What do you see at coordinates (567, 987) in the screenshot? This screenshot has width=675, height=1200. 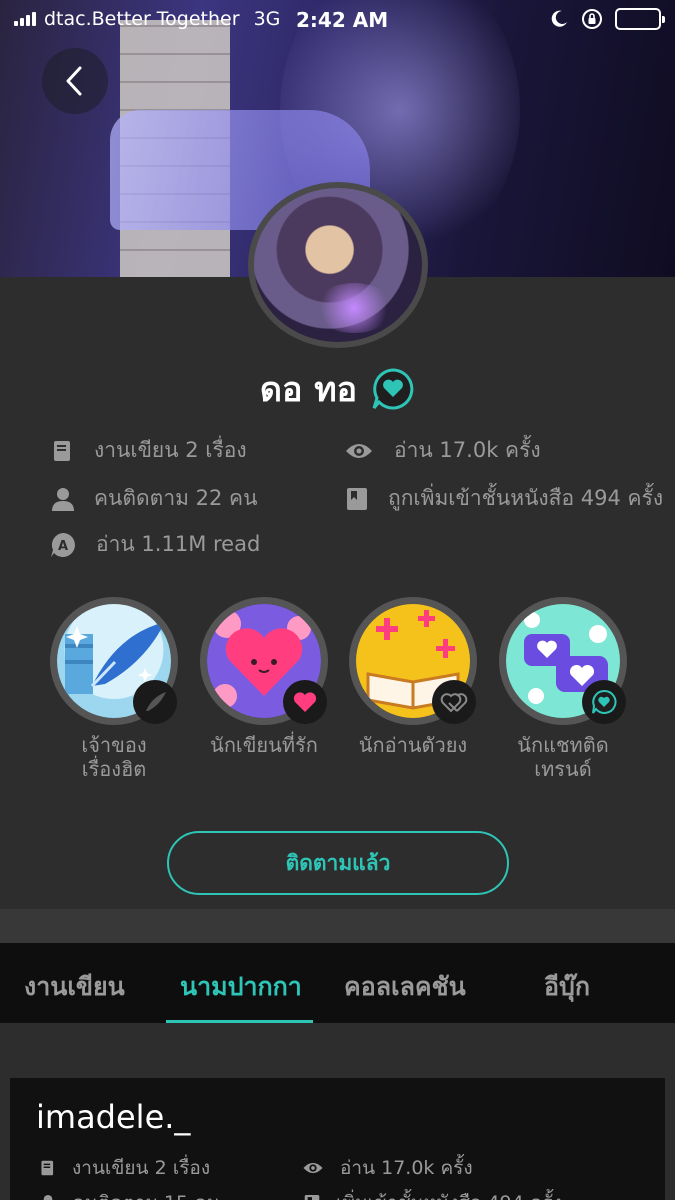 I see `tab-ebooks: อีบุ๊ก` at bounding box center [567, 987].